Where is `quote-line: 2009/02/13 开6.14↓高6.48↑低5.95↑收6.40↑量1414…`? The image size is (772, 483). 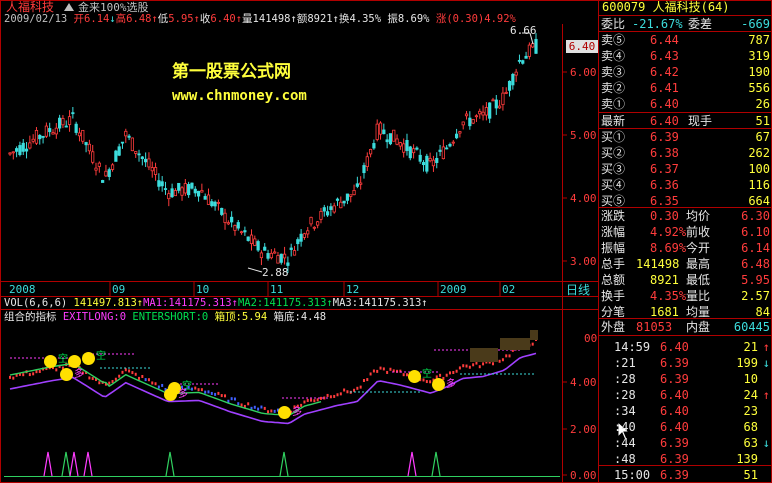 quote-line: 2009/02/13 开6.14↓高6.48↑低5.95↑收6.40↑量1414… is located at coordinates (260, 19).